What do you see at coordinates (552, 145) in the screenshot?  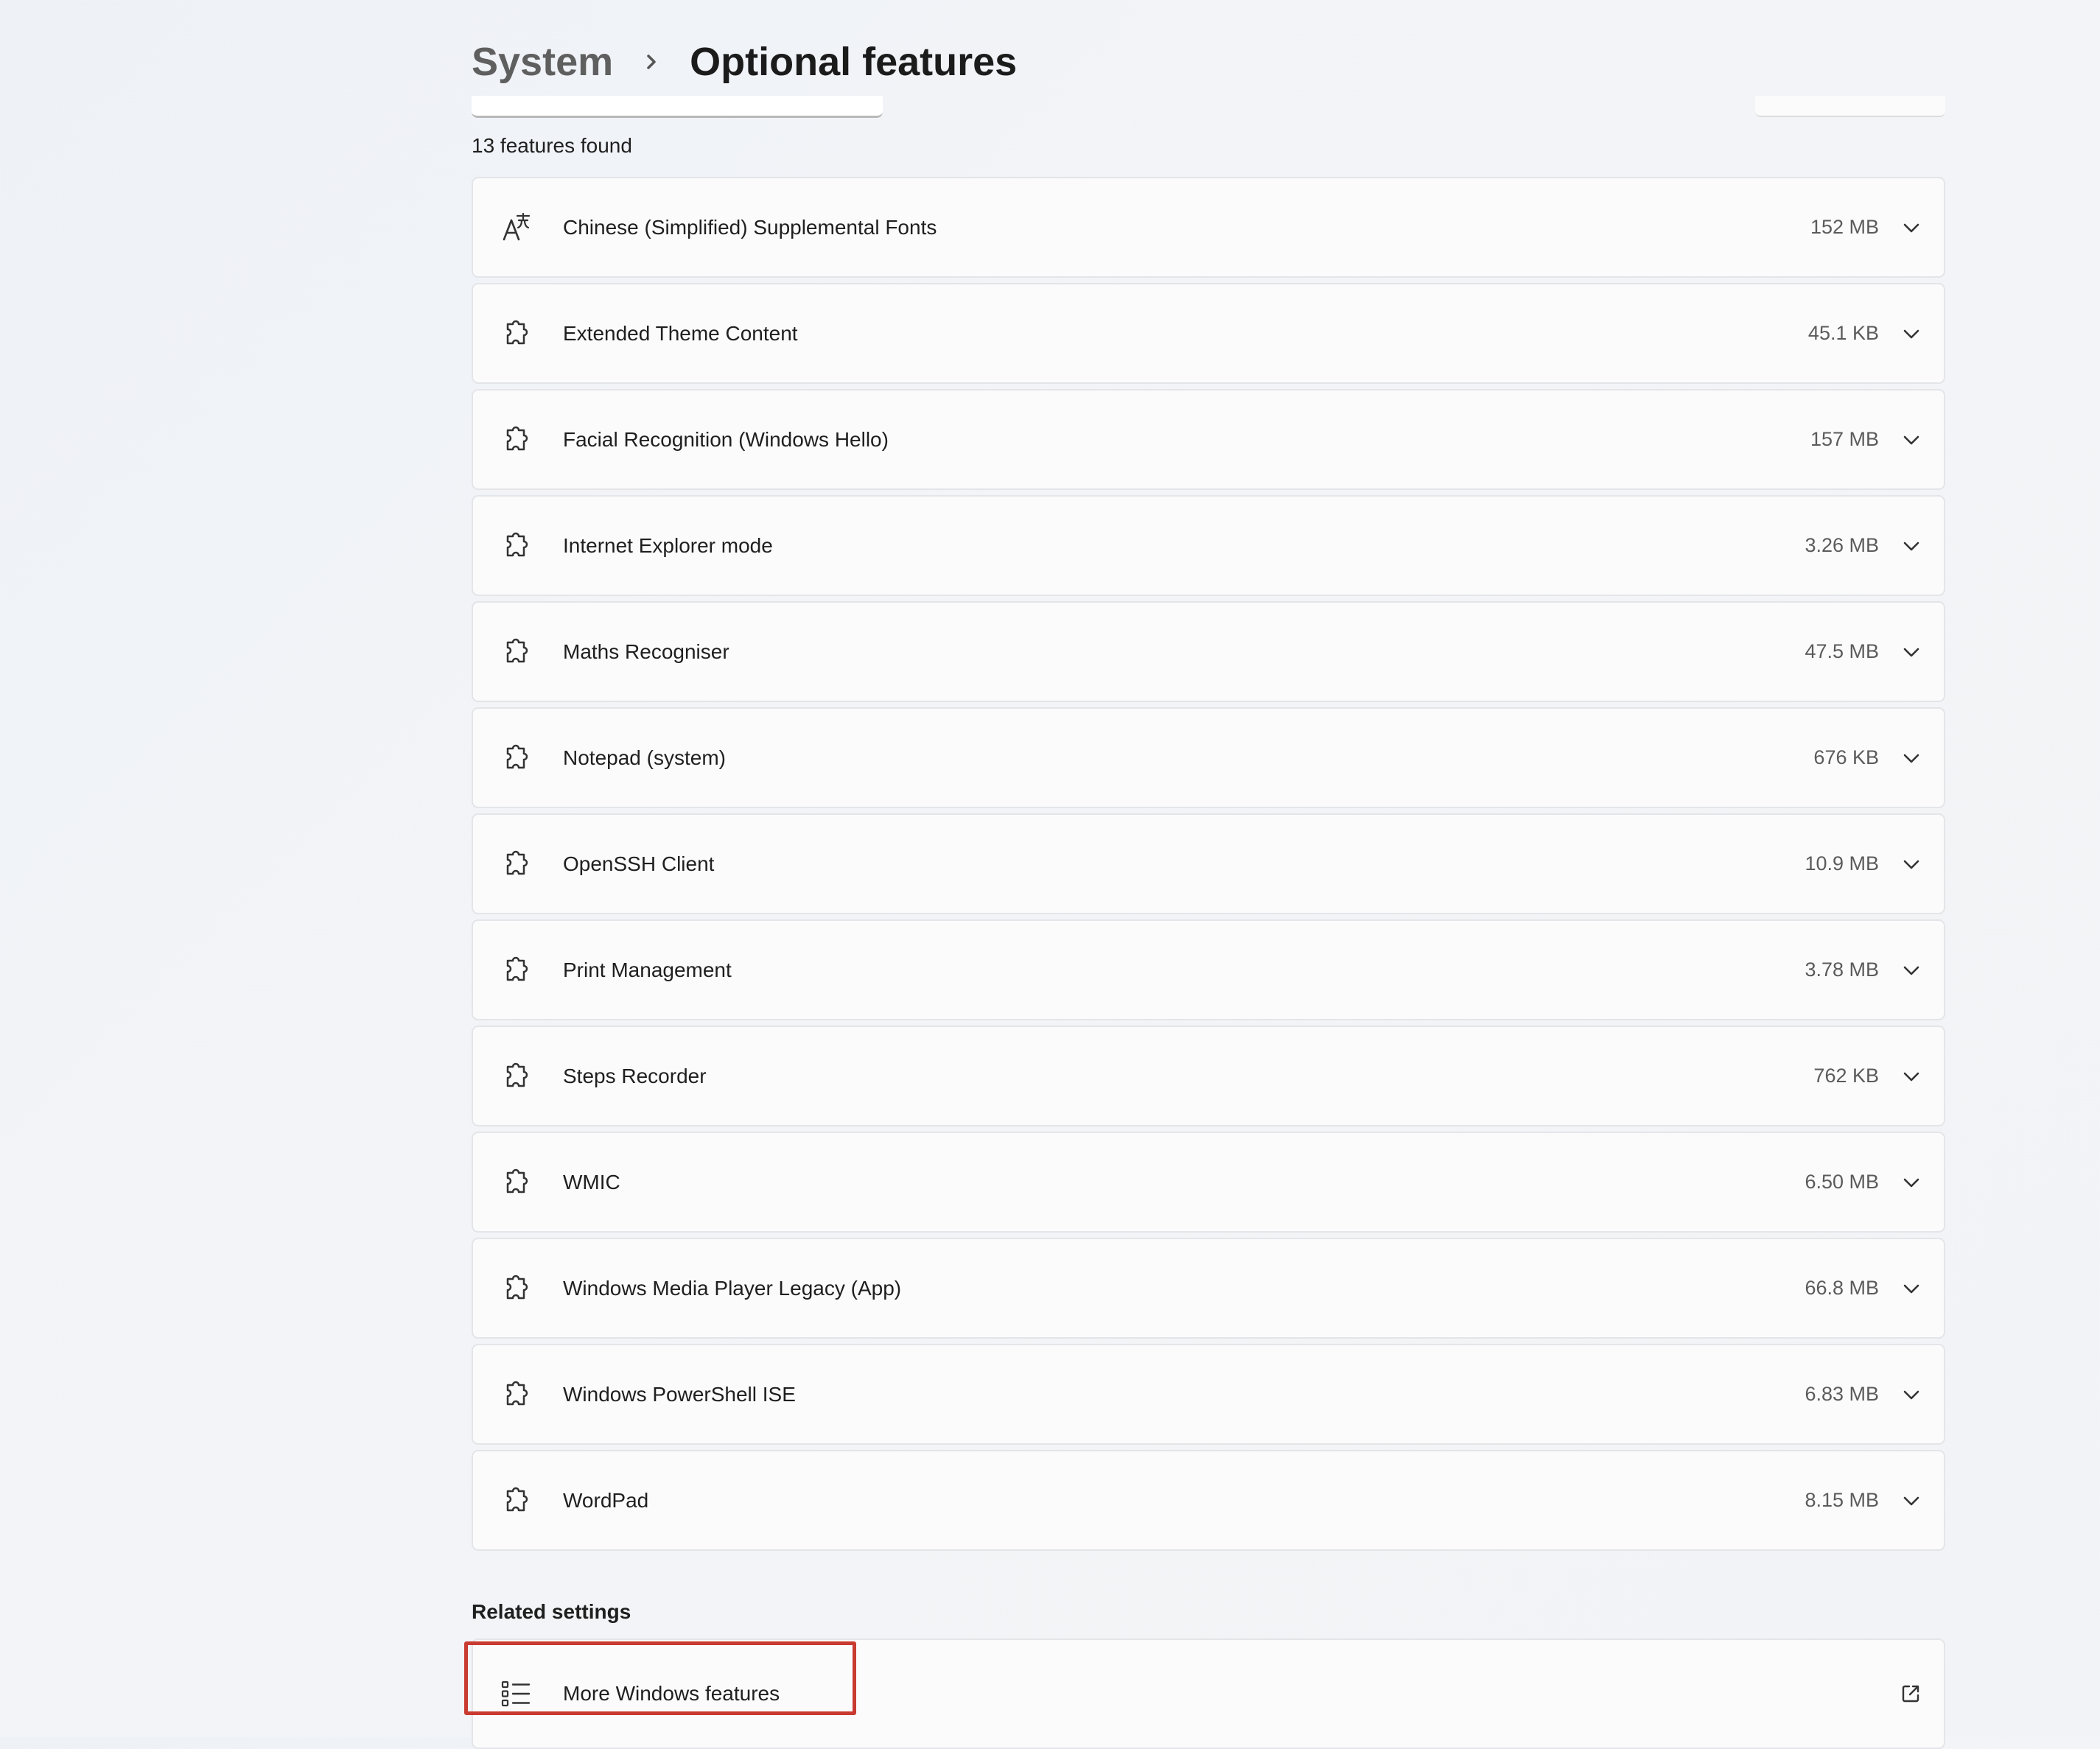 I see `features-count: 13 features found` at bounding box center [552, 145].